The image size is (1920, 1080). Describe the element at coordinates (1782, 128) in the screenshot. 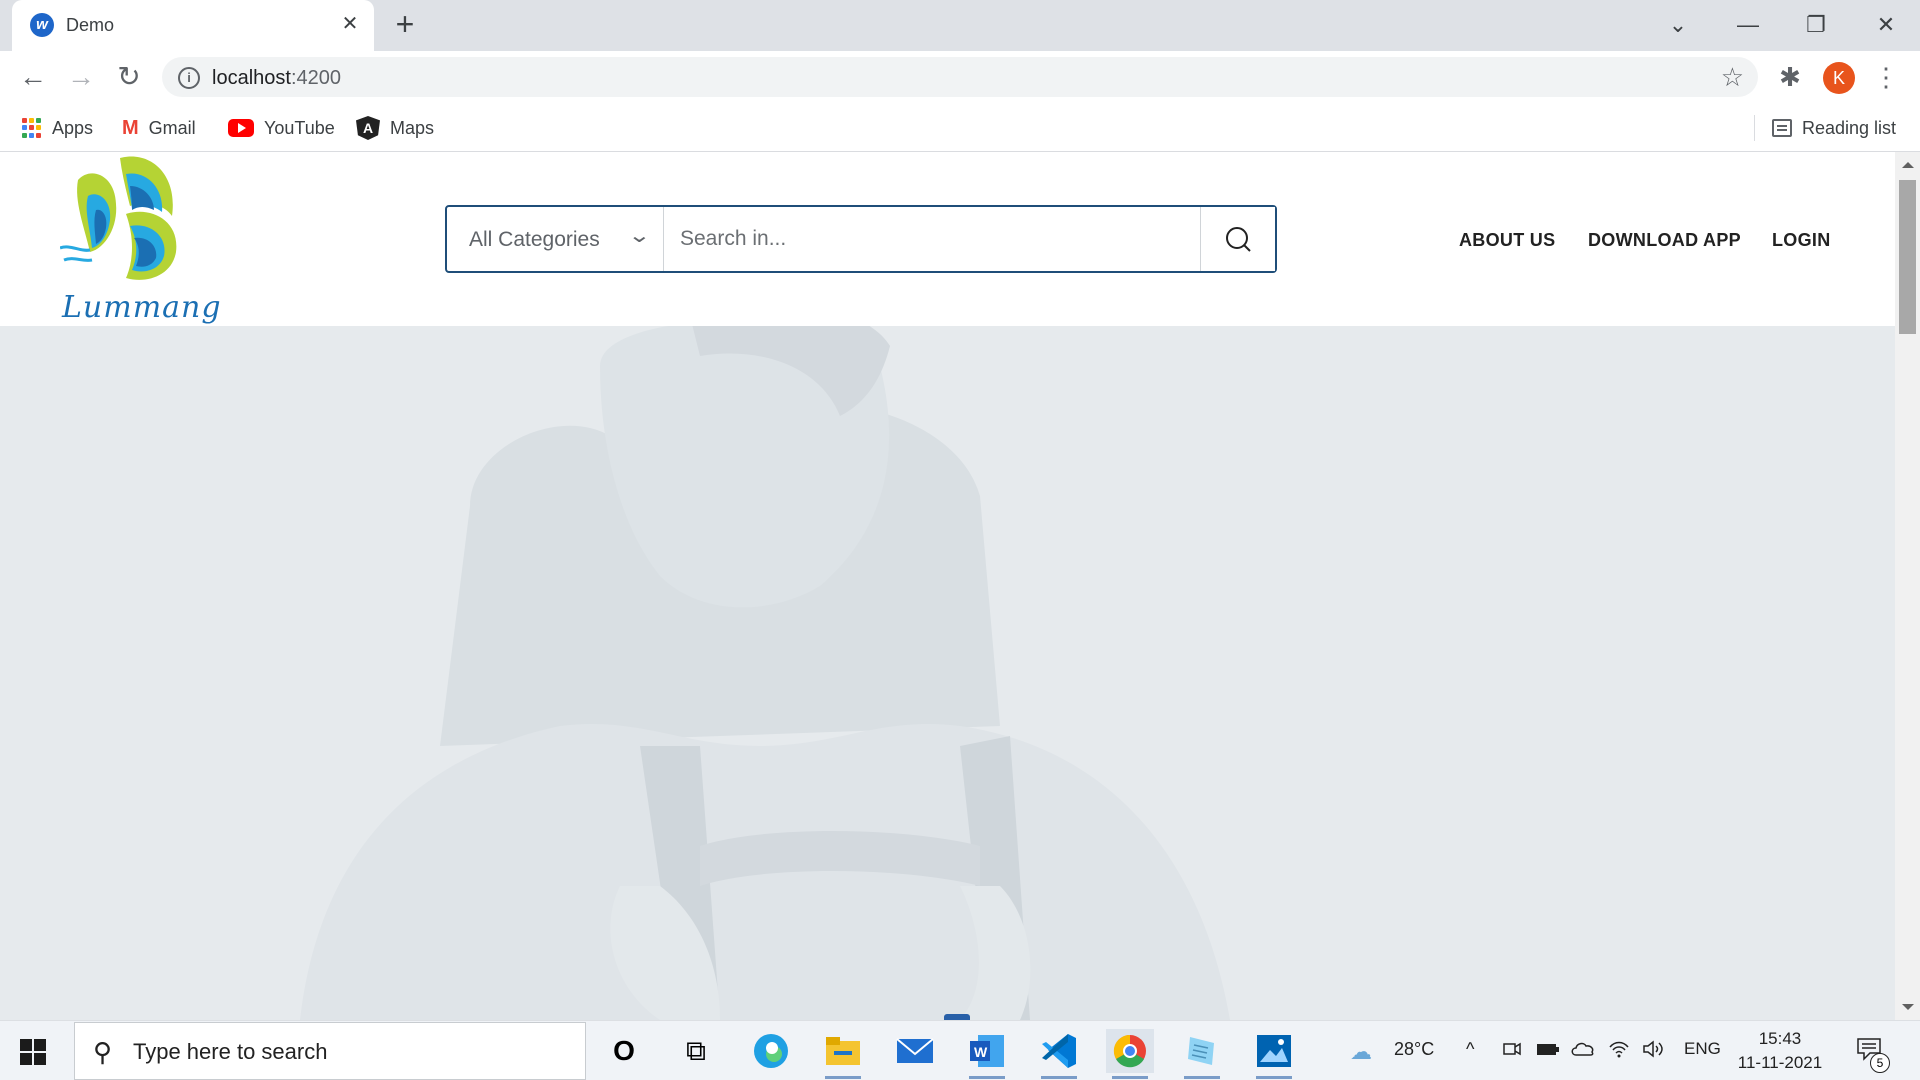

I see `reading-list-icon` at that location.